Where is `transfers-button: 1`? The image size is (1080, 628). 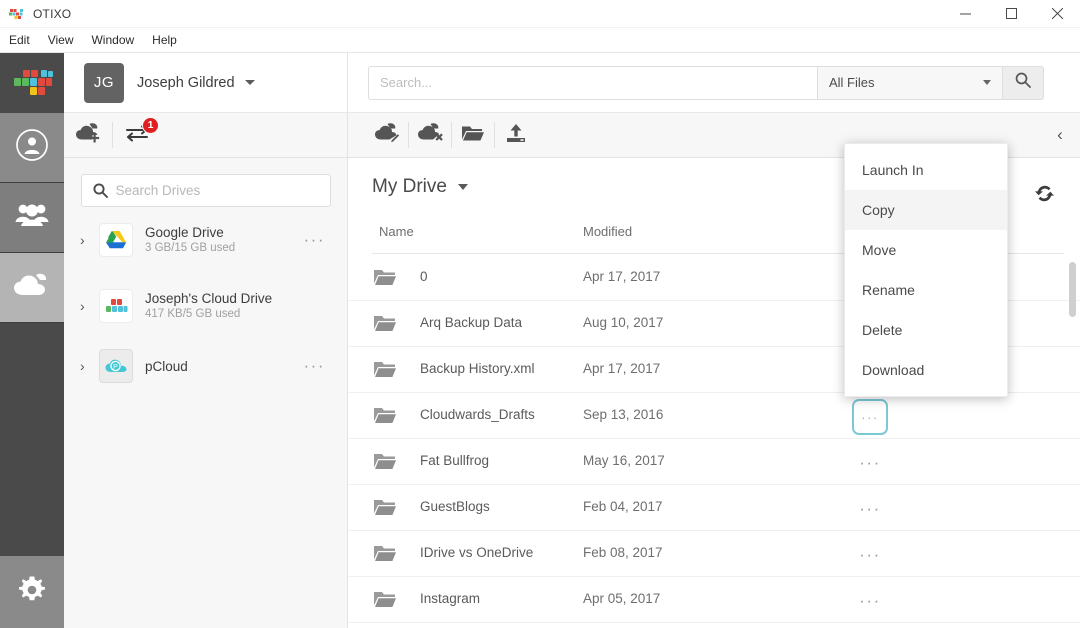
transfers-button: 1 is located at coordinates (137, 135).